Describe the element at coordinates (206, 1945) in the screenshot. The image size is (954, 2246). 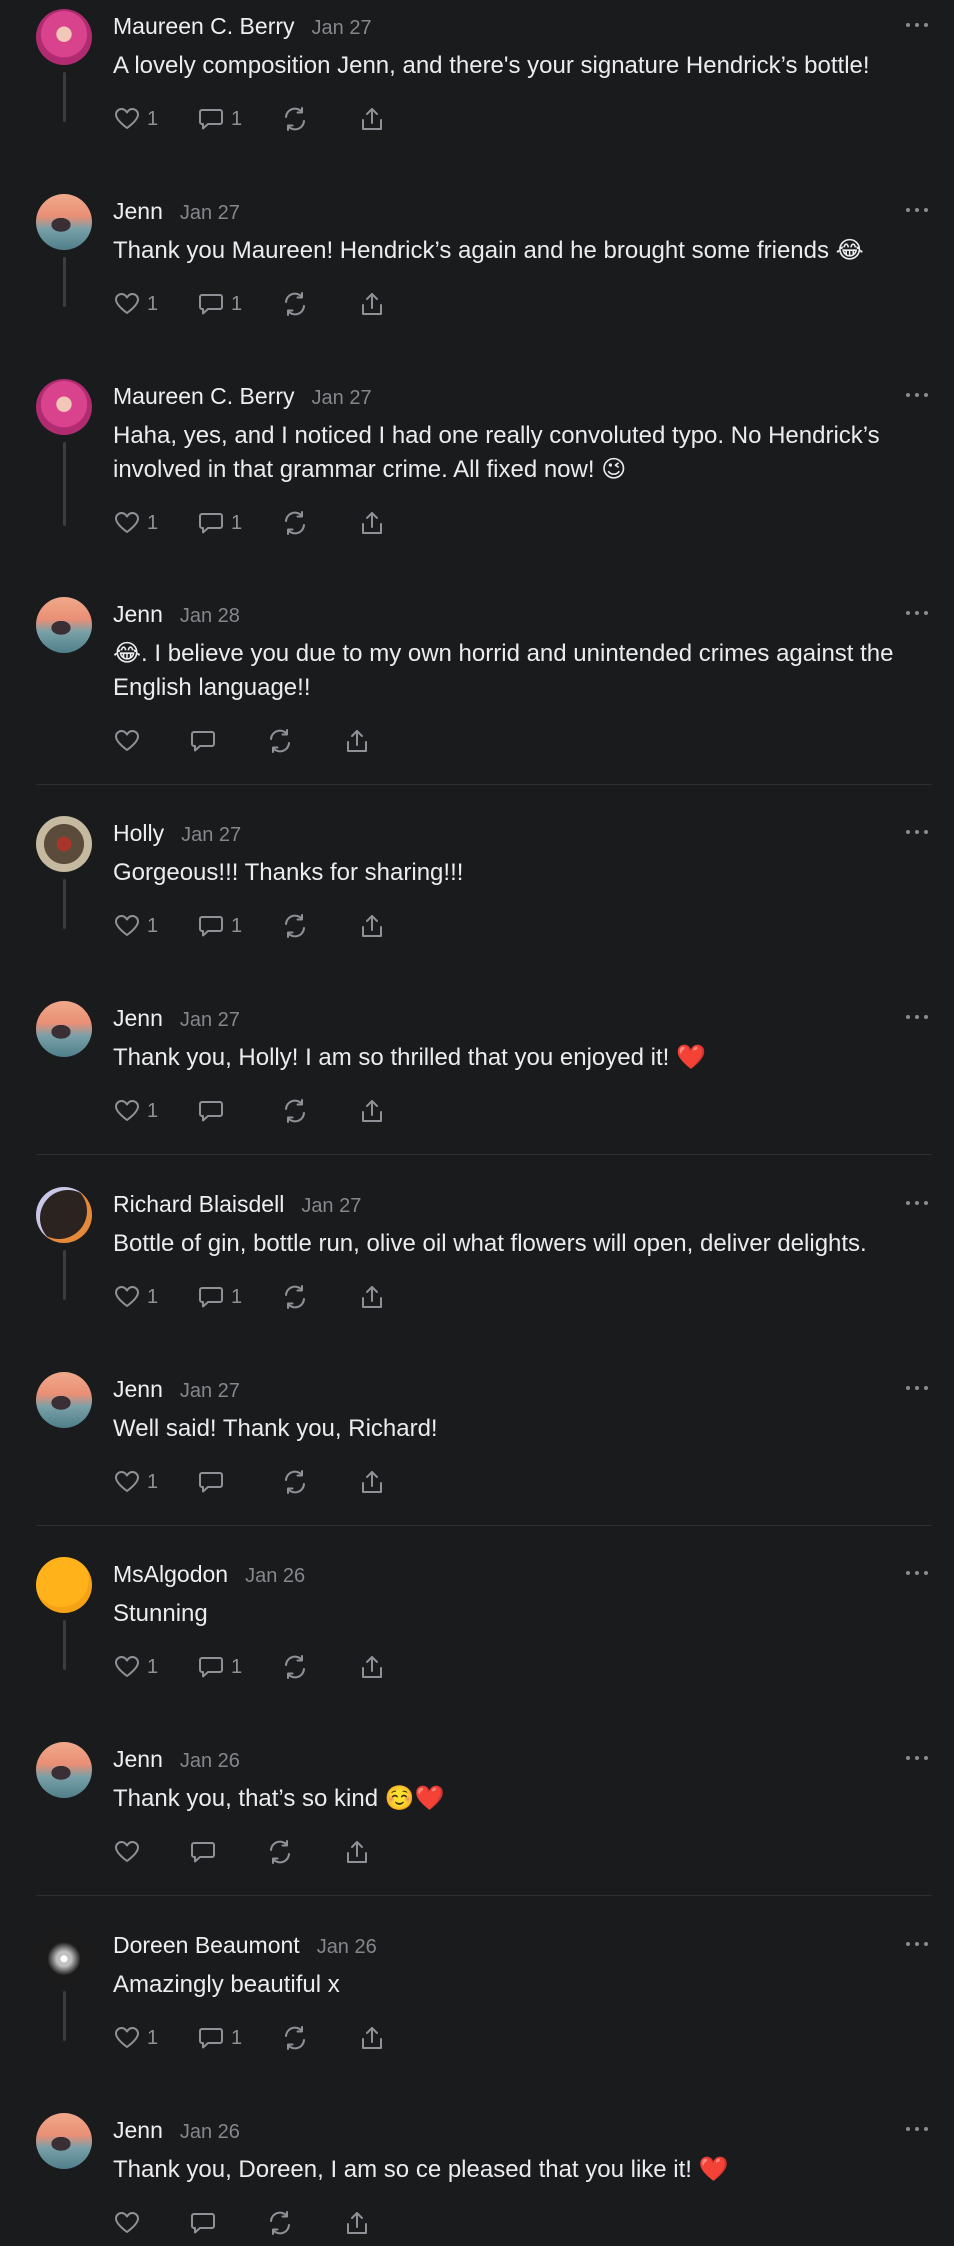
I see `author-name: Doreen Beaumont` at that location.